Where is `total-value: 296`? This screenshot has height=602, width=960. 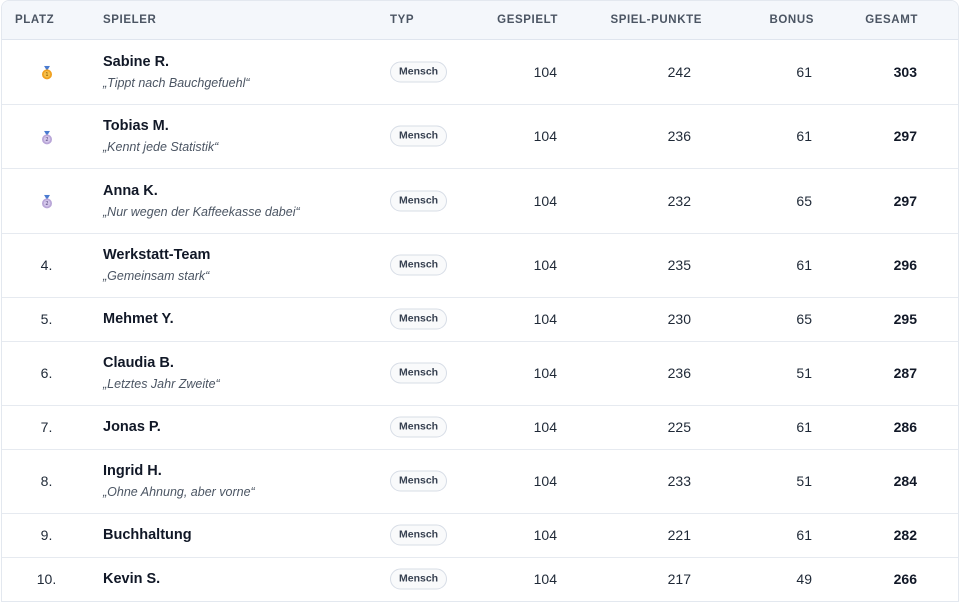 total-value: 296 is located at coordinates (905, 265).